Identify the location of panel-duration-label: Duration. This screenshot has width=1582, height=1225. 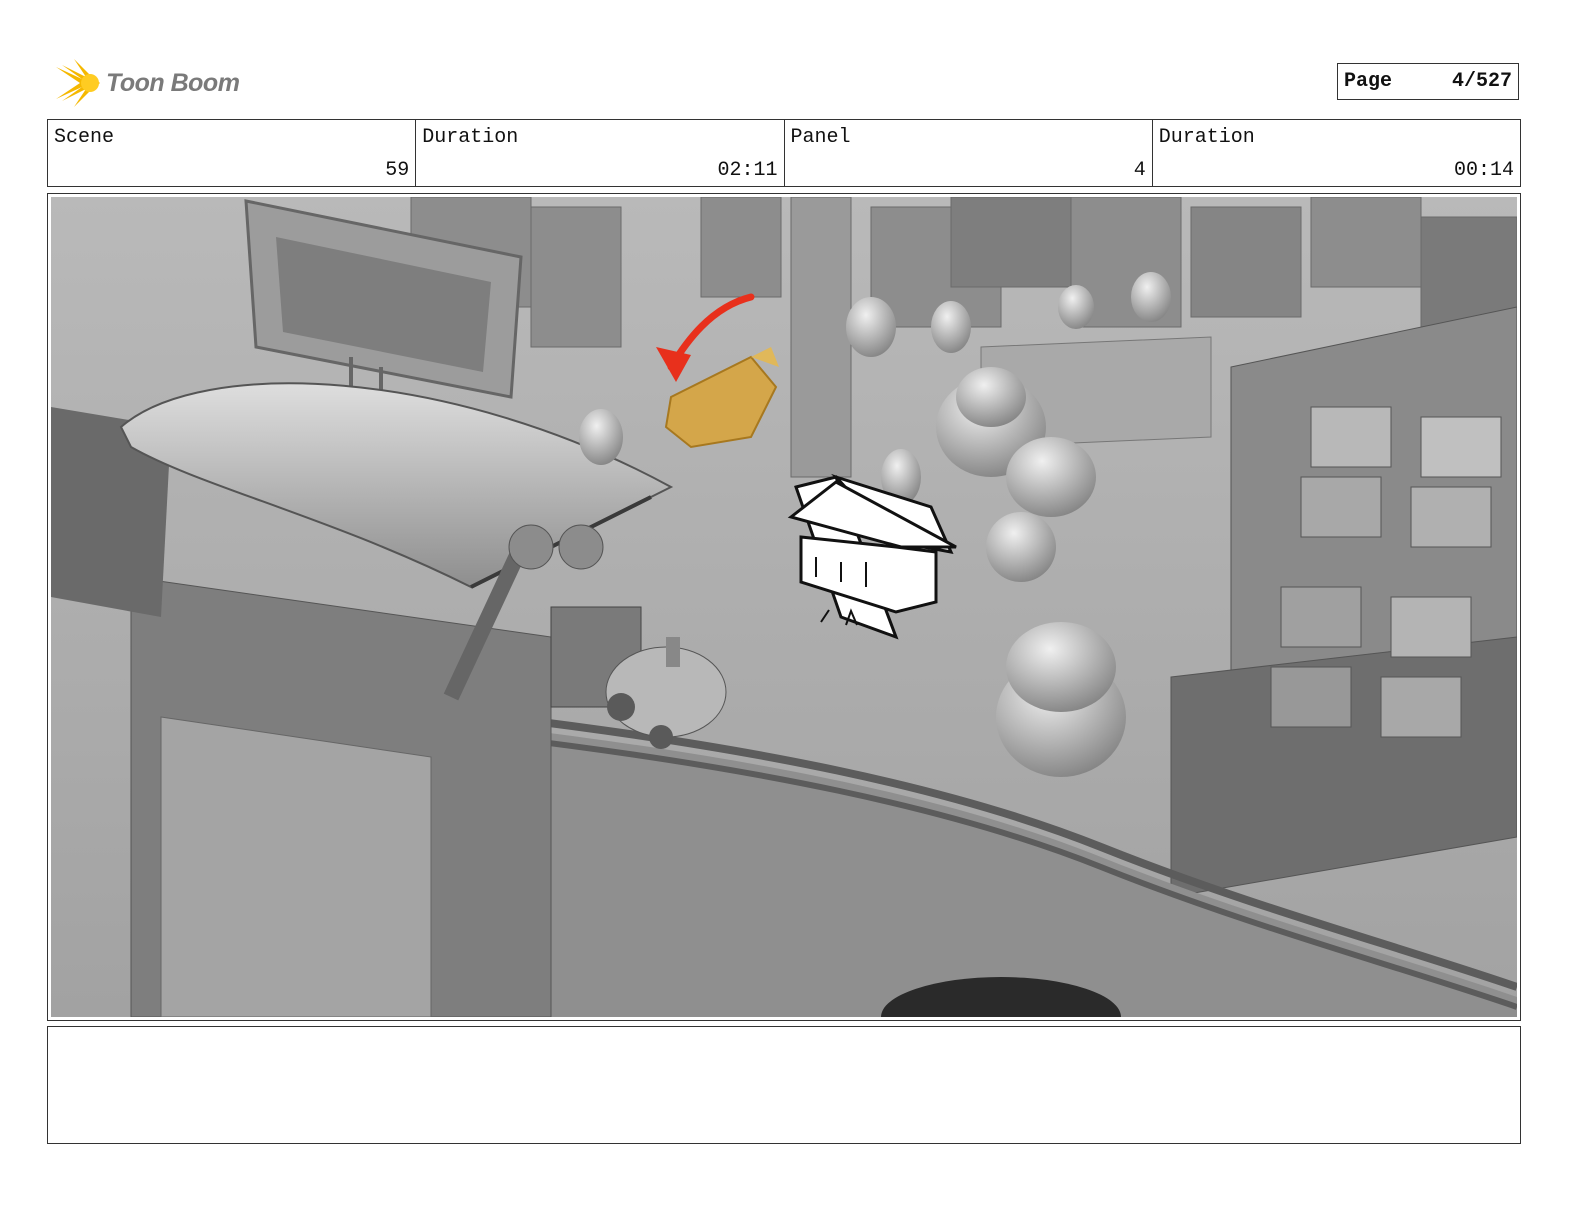
(1206, 137).